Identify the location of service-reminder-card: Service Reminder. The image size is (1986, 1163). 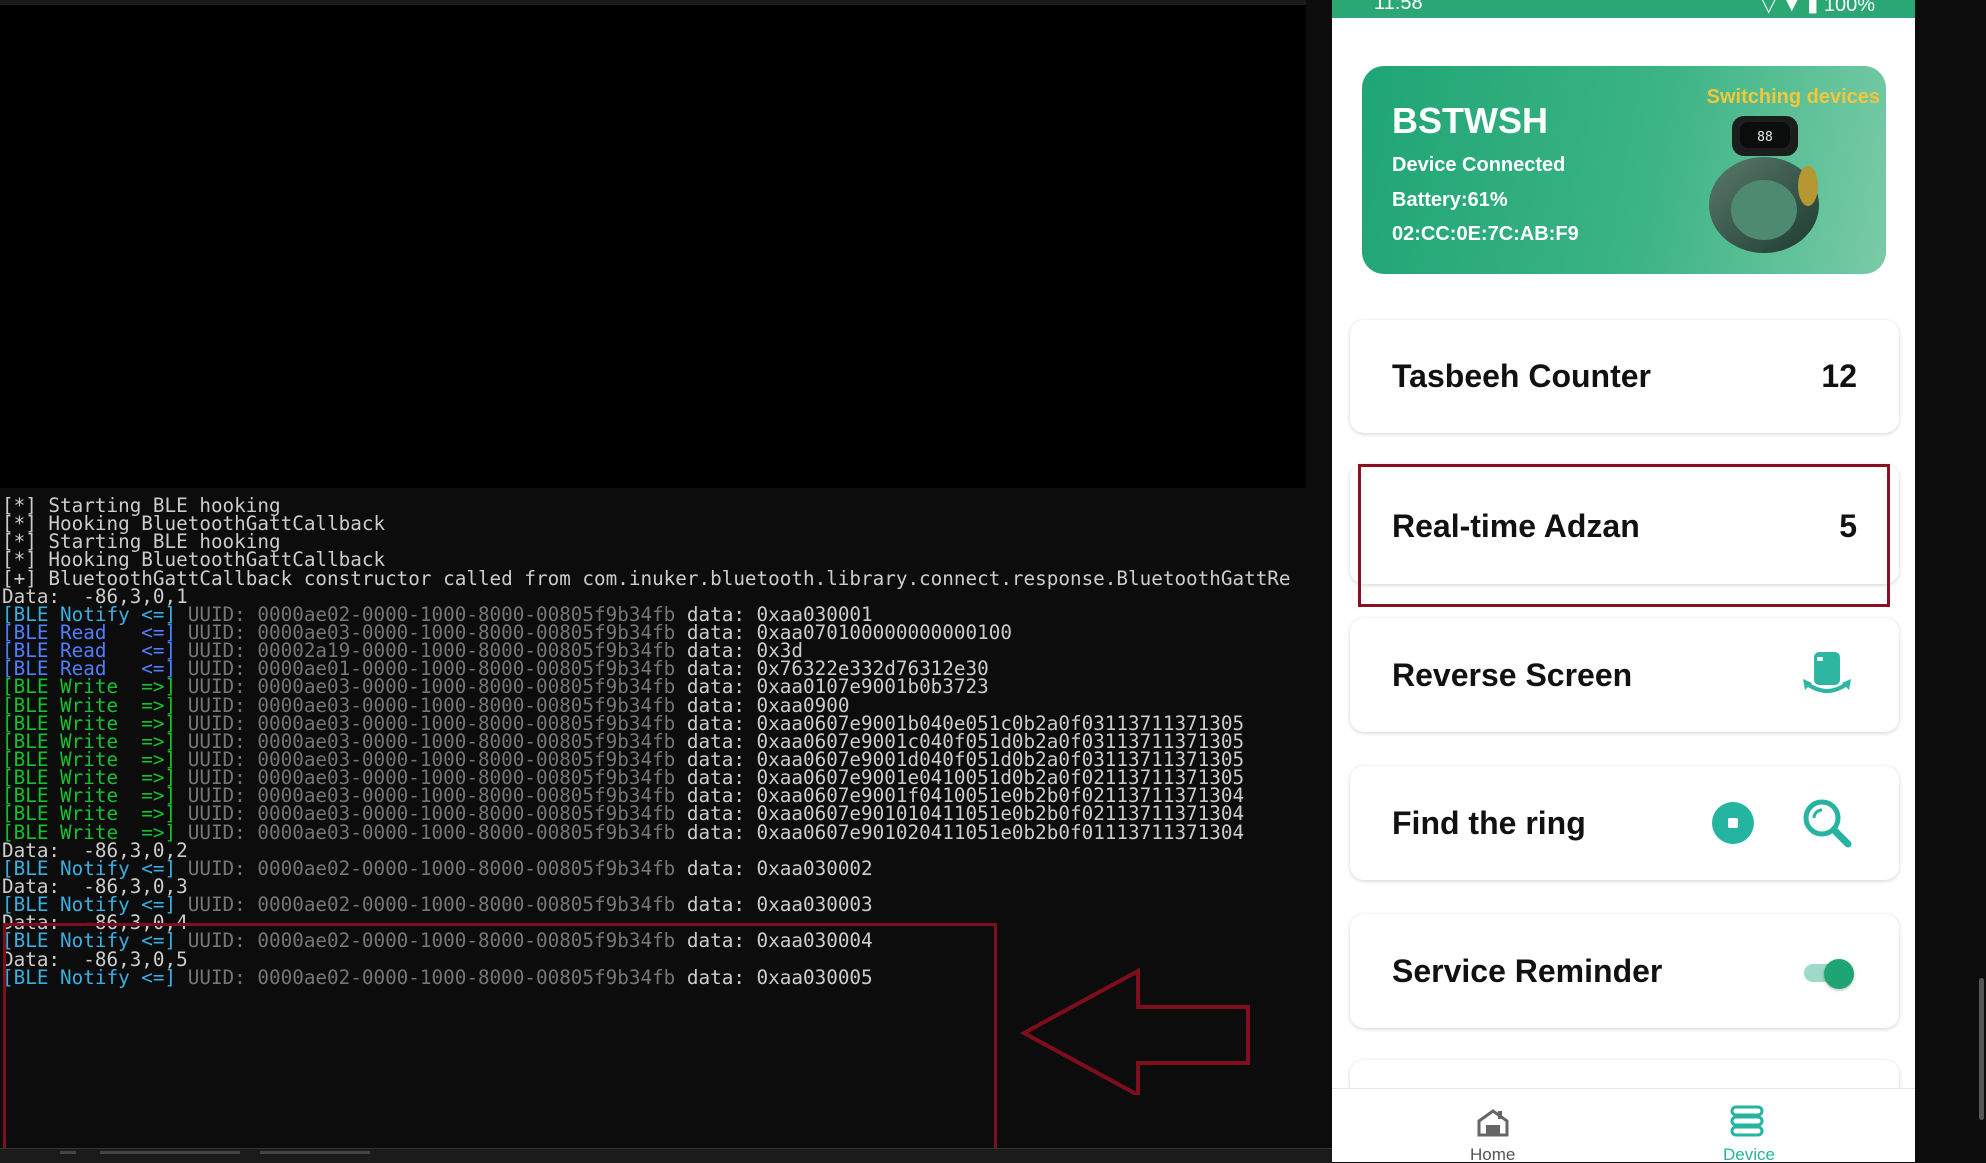
(1624, 971).